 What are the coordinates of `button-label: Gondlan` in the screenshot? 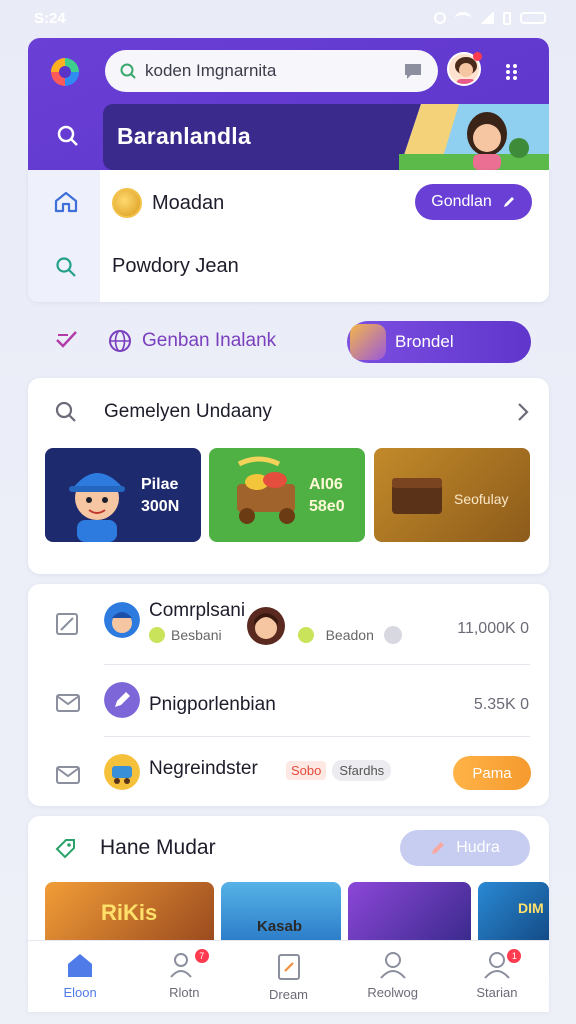 It's located at (461, 201).